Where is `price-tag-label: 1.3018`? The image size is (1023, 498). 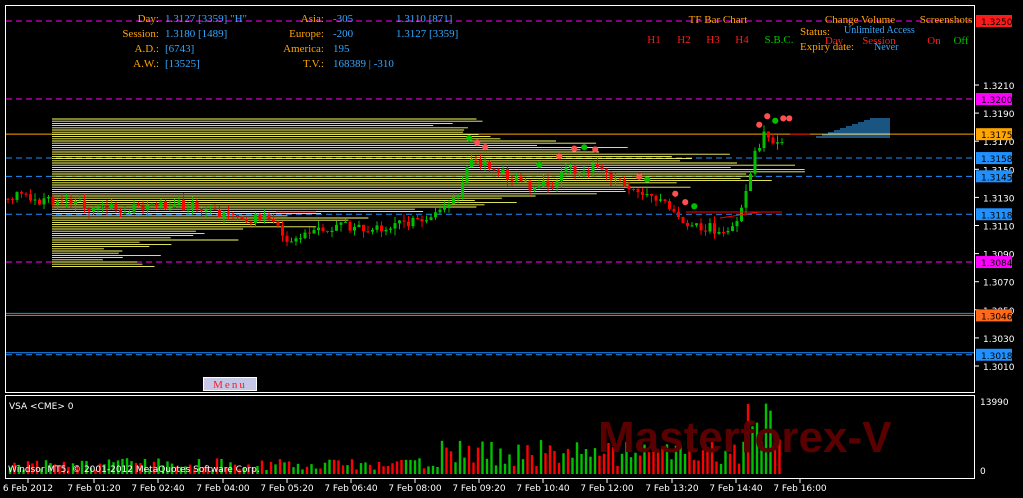 price-tag-label: 1.3018 is located at coordinates (997, 357).